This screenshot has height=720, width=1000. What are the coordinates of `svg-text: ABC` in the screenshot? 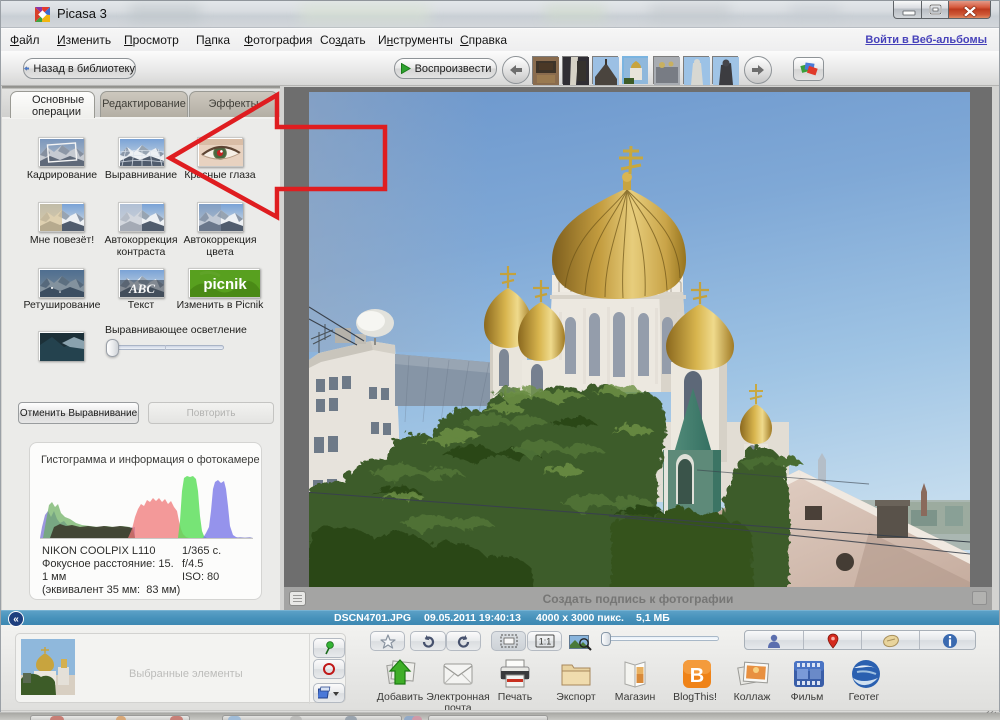 It's located at (141, 288).